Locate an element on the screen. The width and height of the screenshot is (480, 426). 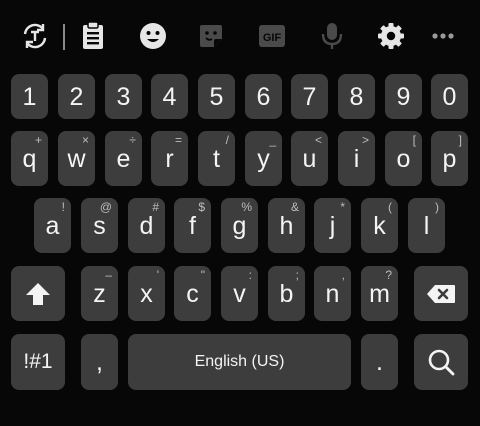
shift-icon is located at coordinates (38, 293).